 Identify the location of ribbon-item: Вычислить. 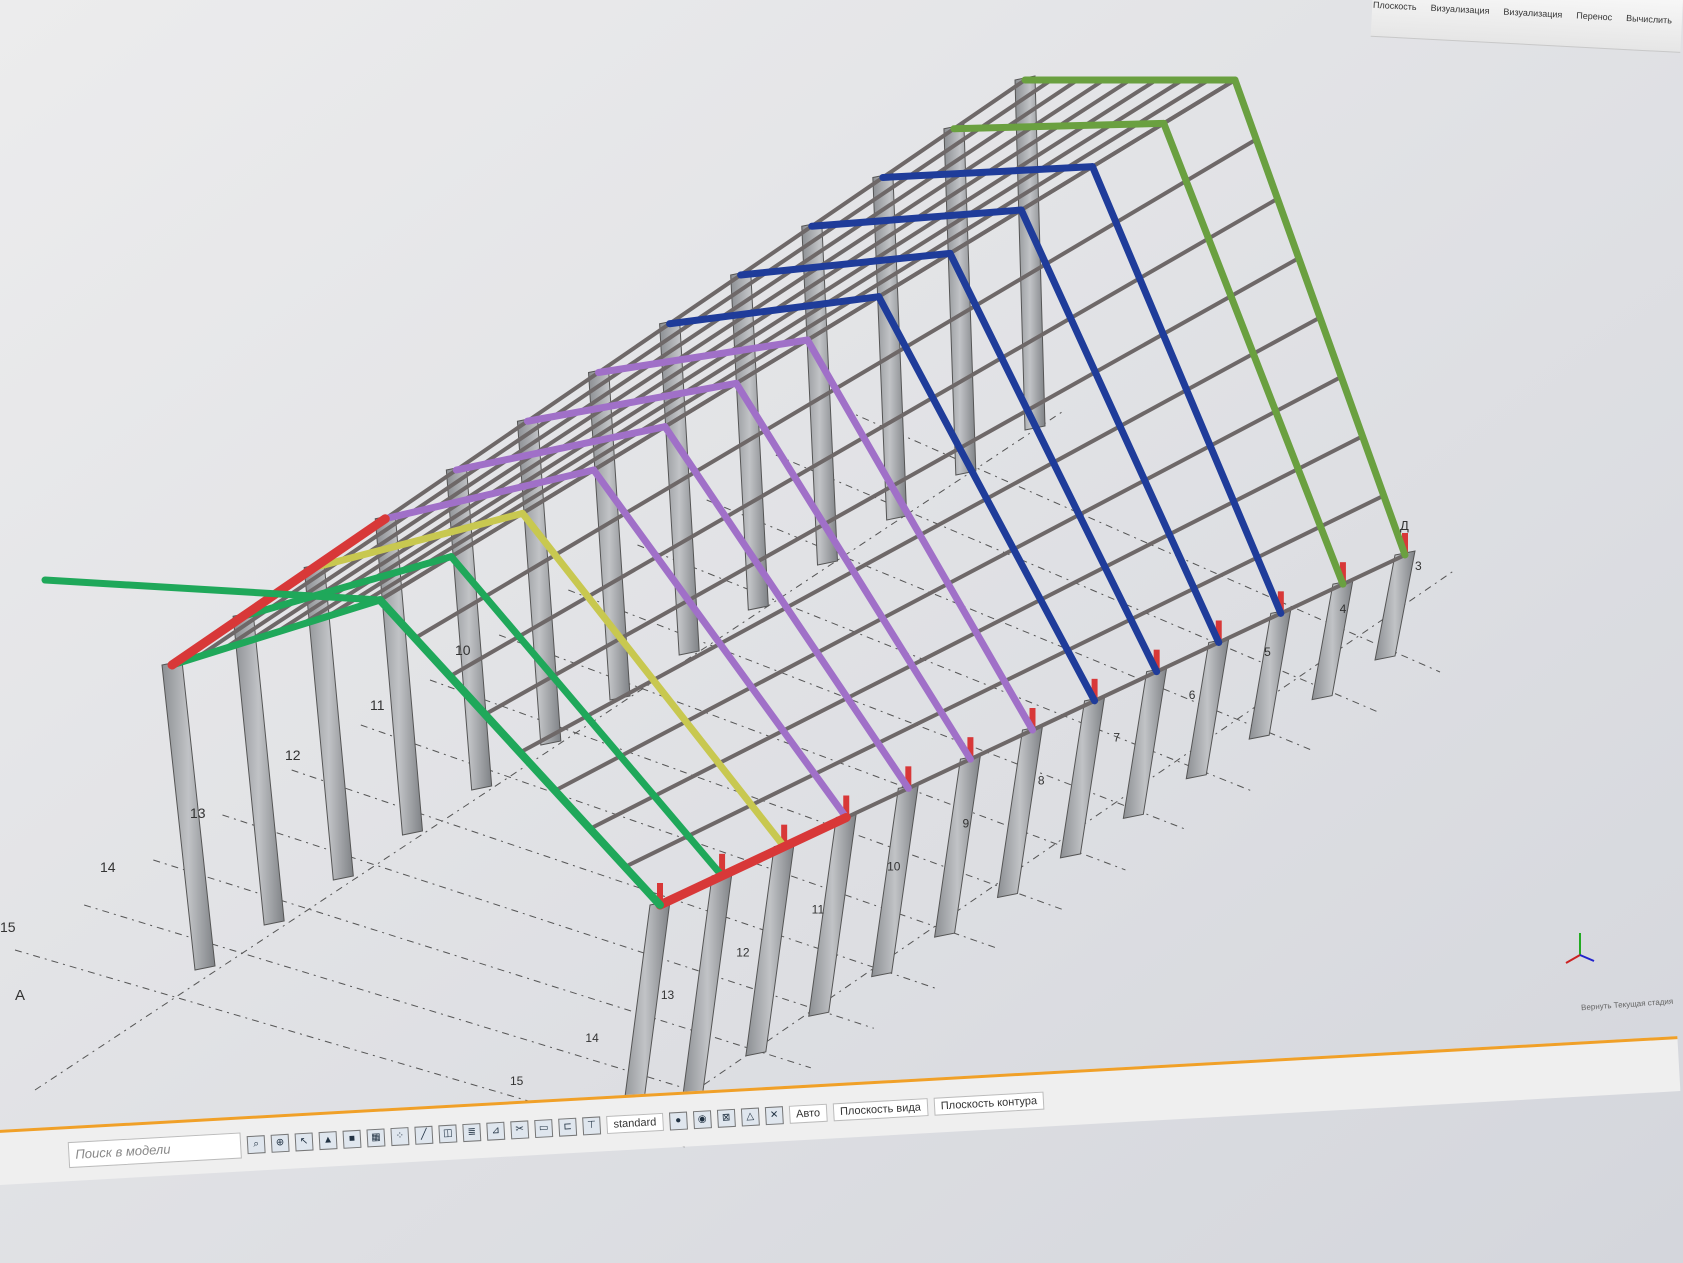
(1648, 32).